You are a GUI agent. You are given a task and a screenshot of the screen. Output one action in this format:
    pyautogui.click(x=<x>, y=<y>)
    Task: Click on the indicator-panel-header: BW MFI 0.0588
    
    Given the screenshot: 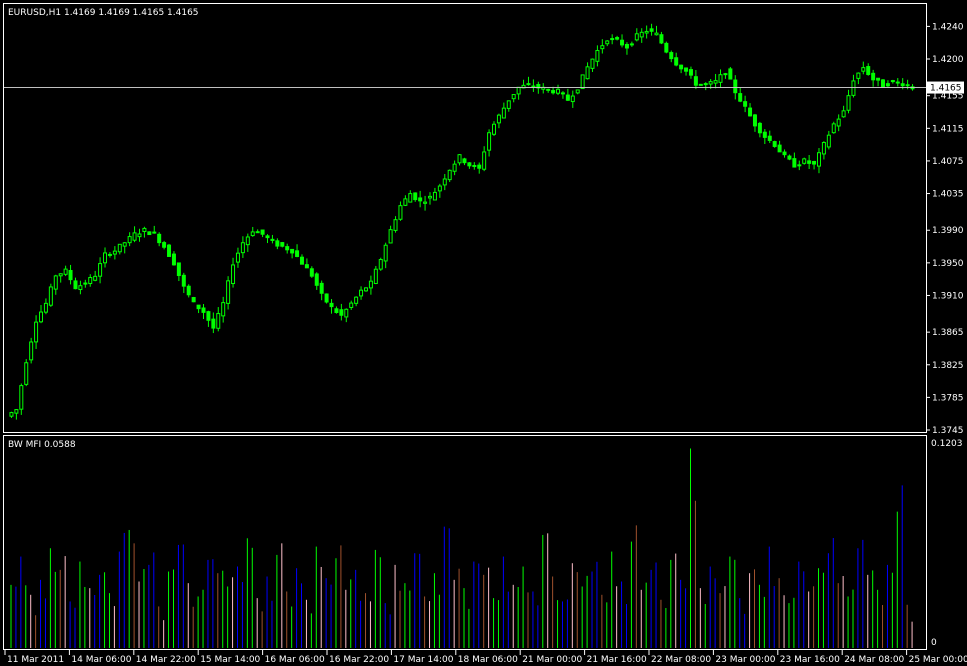 What is the action you would take?
    pyautogui.click(x=42, y=445)
    